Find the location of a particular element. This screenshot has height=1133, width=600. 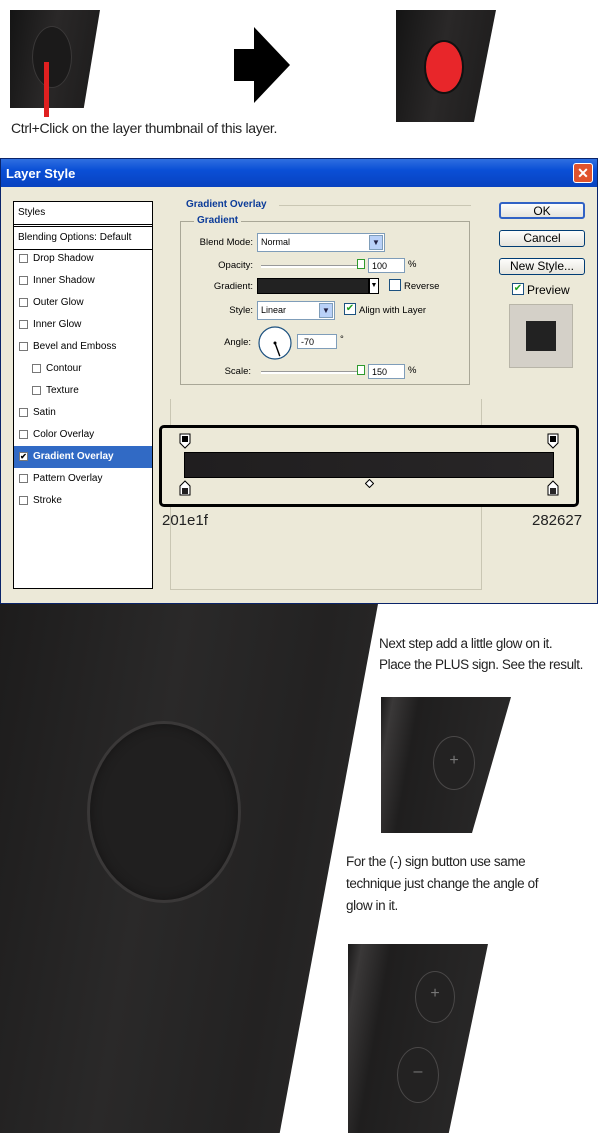

style-item-label: Blending Options: Default is located at coordinates (75, 237).